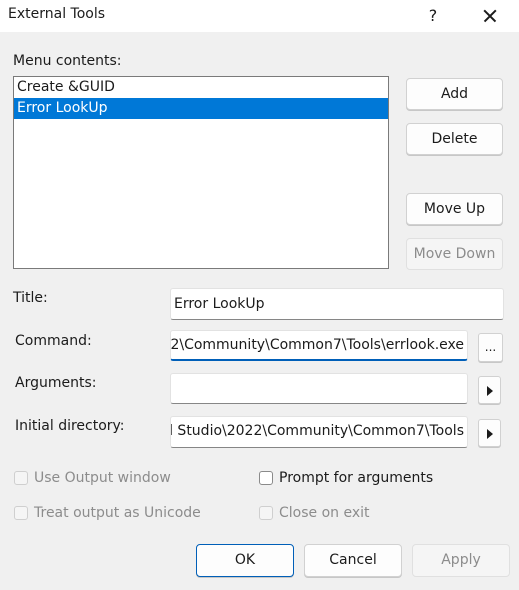  I want to click on add-button: Add, so click(454, 94).